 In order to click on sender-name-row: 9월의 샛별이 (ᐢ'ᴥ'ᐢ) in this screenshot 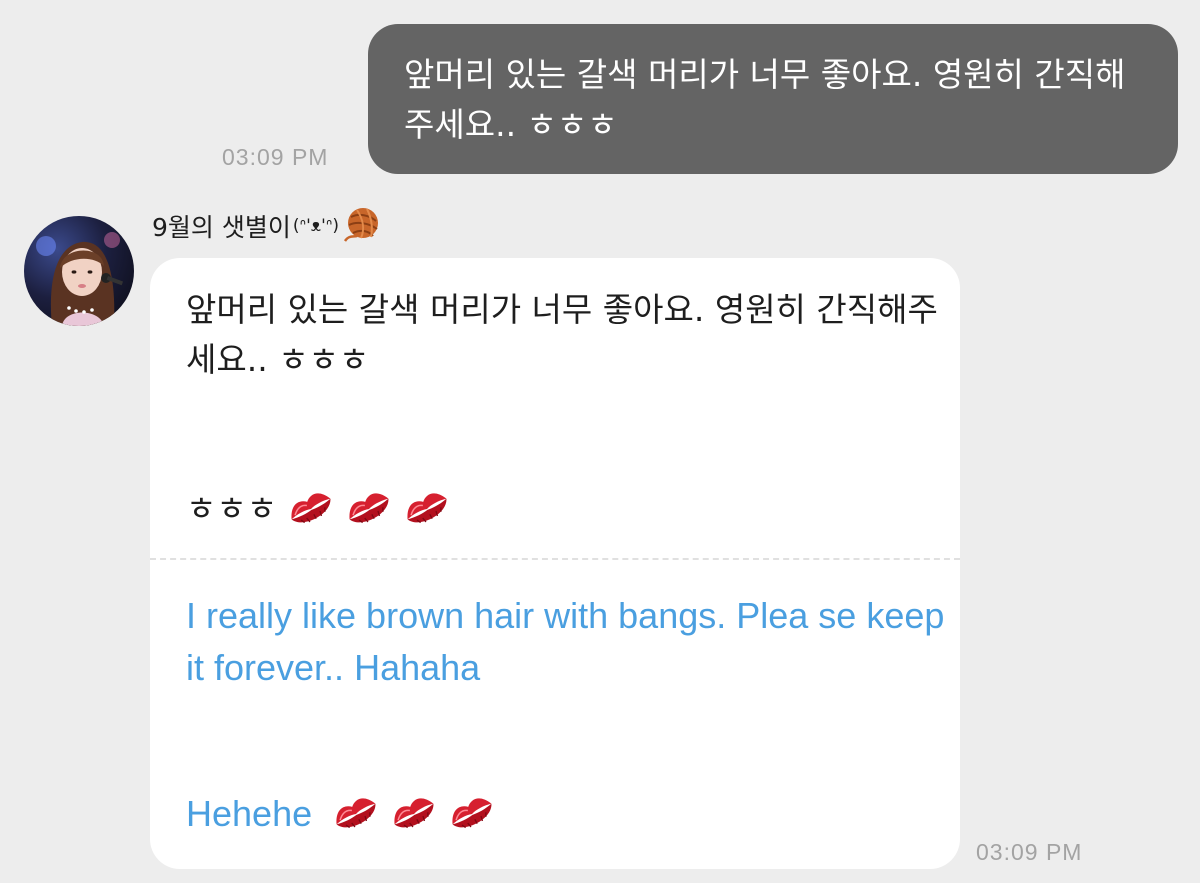, I will do `click(267, 226)`.